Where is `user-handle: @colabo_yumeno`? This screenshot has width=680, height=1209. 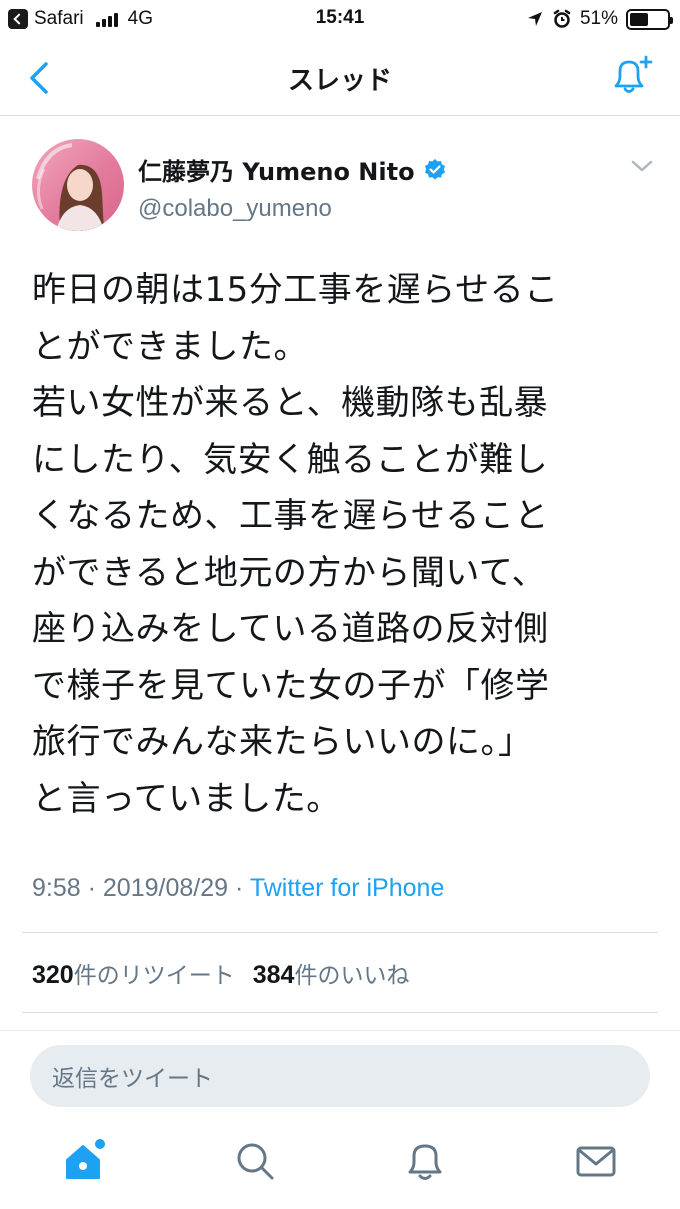 user-handle: @colabo_yumeno is located at coordinates (292, 209).